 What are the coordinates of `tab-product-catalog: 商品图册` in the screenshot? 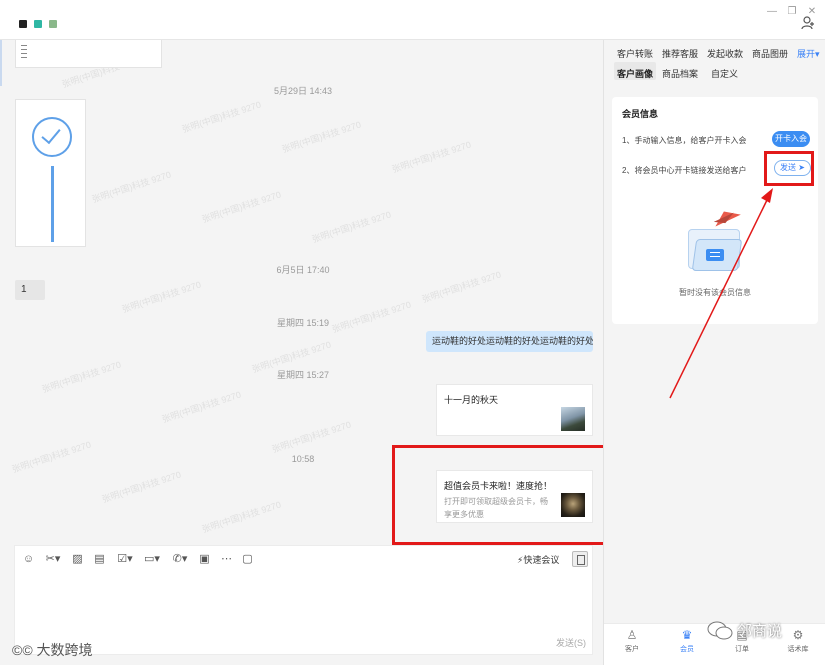 It's located at (770, 53).